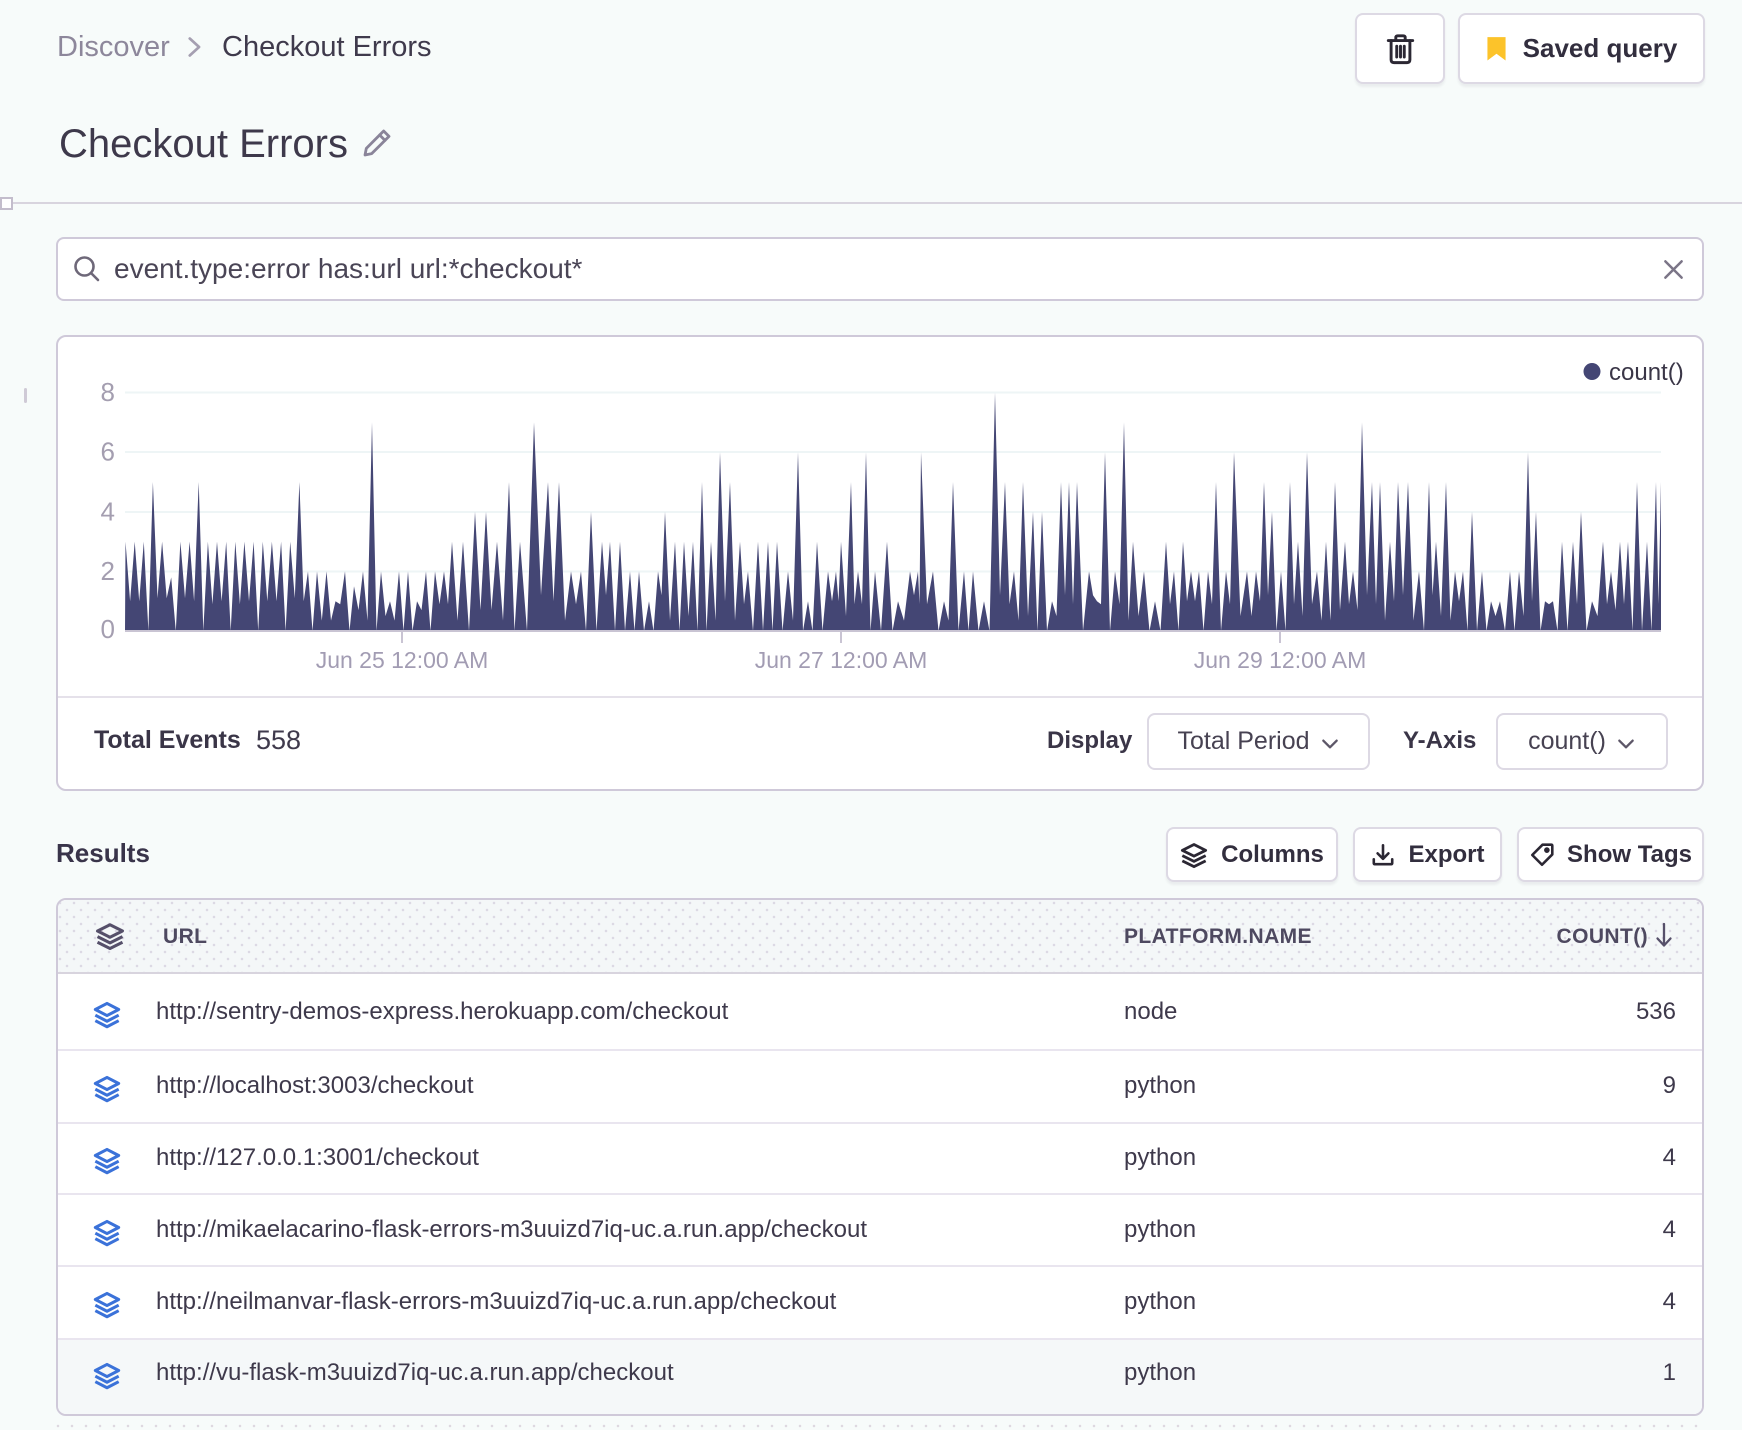 This screenshot has height=1430, width=1742. I want to click on svg-text: 0, so click(108, 629).